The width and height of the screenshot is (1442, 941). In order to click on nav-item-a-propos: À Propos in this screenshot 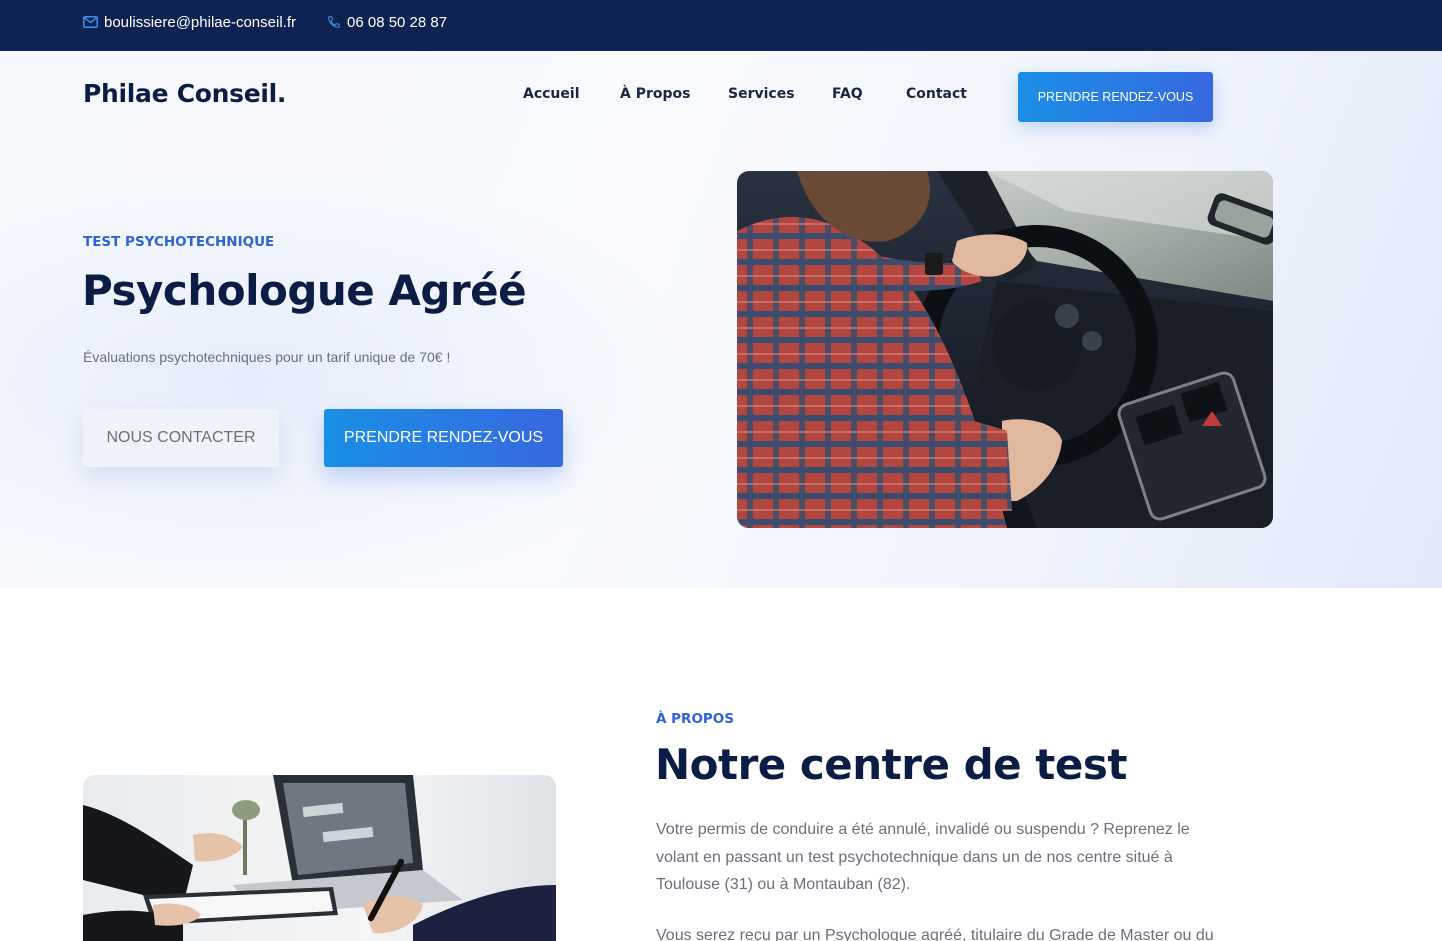, I will do `click(655, 94)`.